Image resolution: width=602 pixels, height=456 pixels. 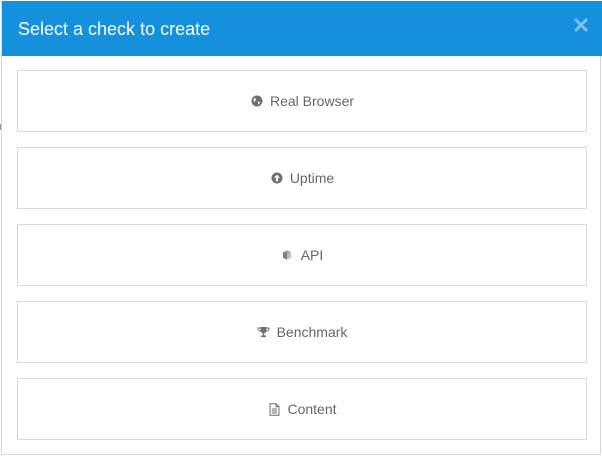 What do you see at coordinates (312, 255) in the screenshot?
I see `api-label: API` at bounding box center [312, 255].